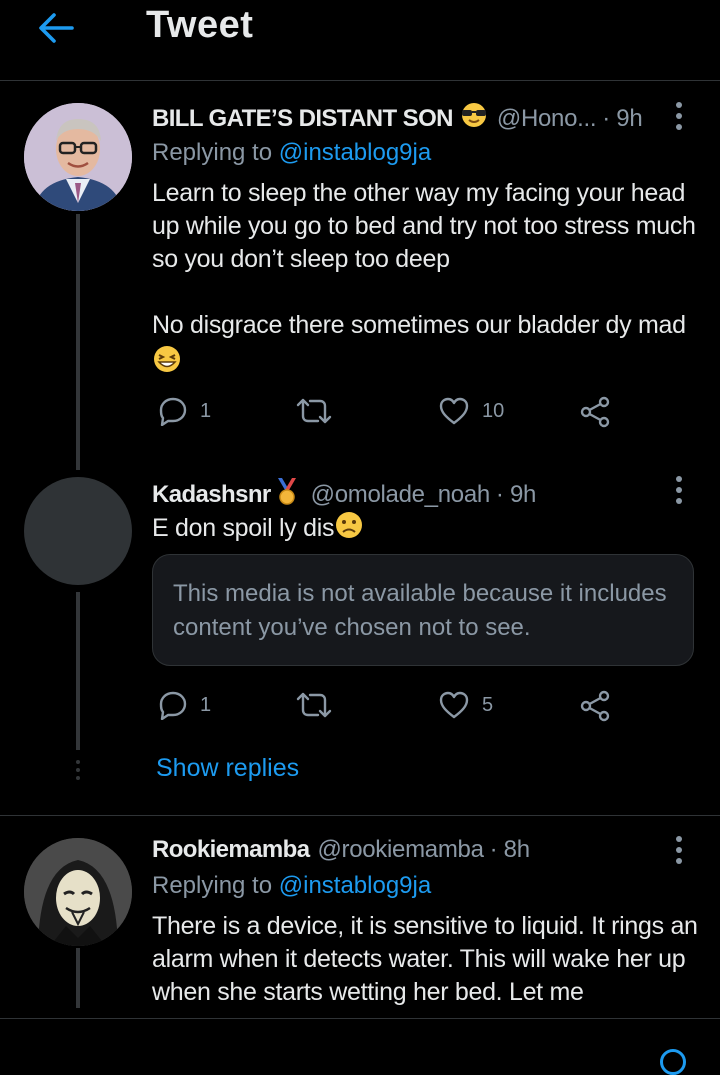  What do you see at coordinates (474, 118) in the screenshot?
I see `sunglasses-face-icon` at bounding box center [474, 118].